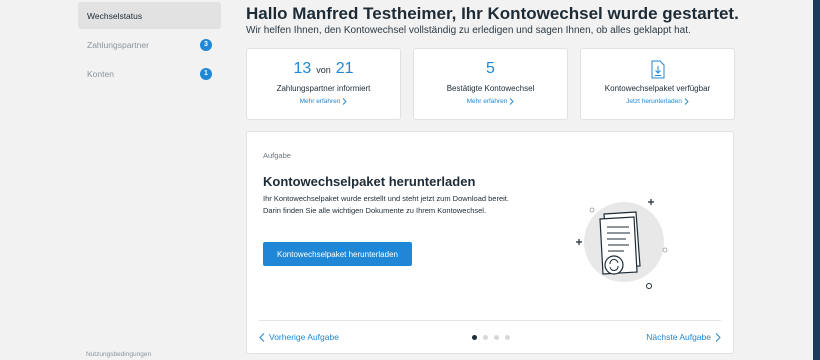 Image resolution: width=820 pixels, height=360 pixels. Describe the element at coordinates (490, 320) in the screenshot. I see `divider` at that location.